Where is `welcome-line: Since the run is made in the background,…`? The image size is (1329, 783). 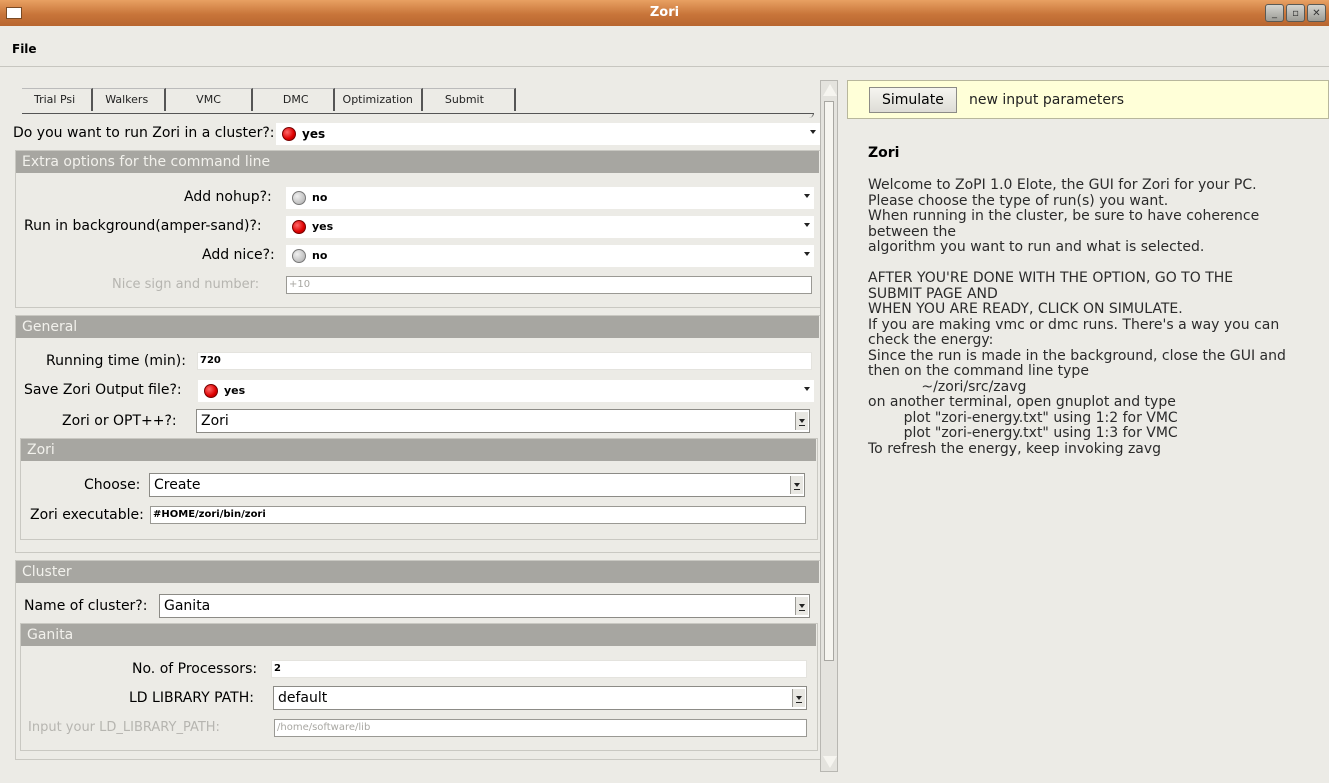 welcome-line: Since the run is made in the background,… is located at coordinates (1077, 355).